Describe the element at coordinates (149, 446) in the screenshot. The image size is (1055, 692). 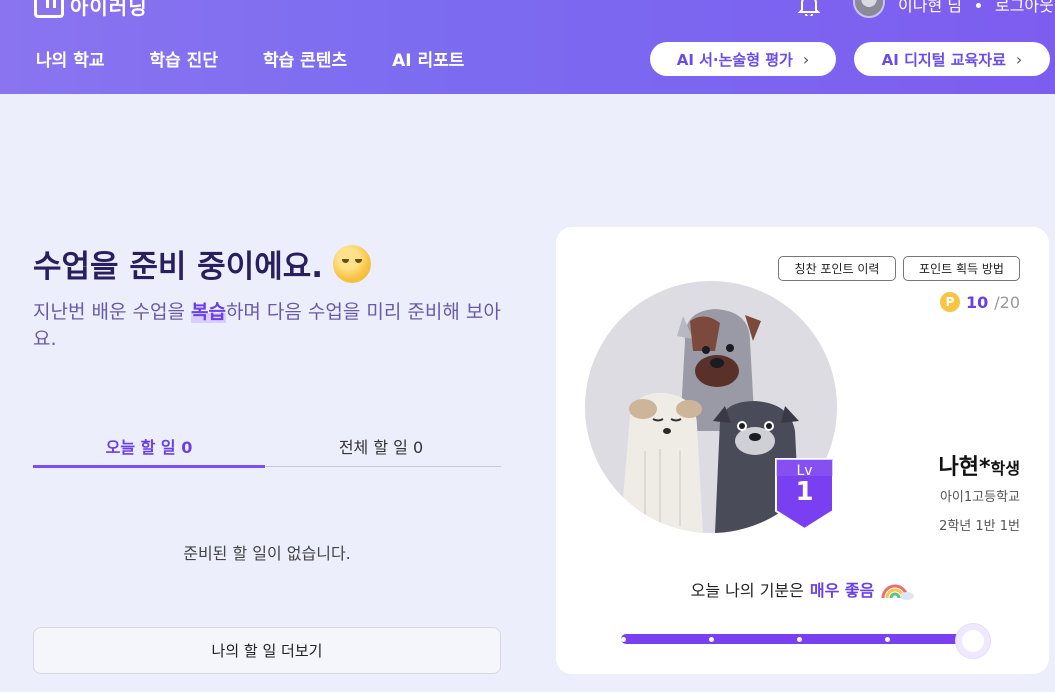
I see `tab-today-todo: 오늘 할 일 0` at that location.